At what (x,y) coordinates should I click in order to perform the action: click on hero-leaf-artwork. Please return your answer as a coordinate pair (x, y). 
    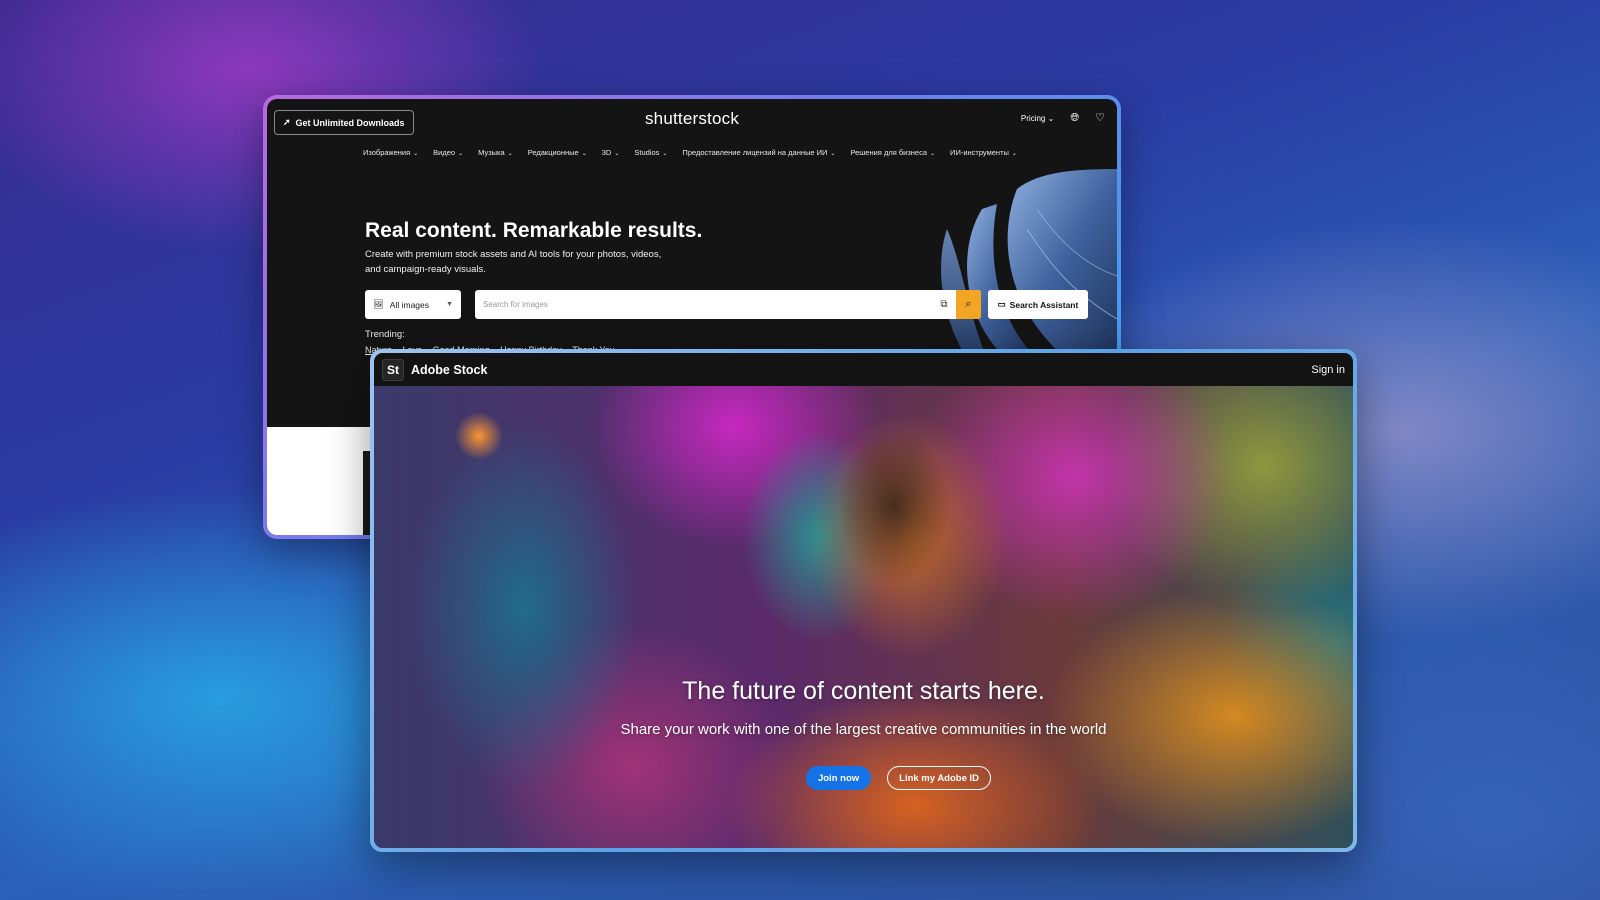
    Looking at the image, I should click on (1029, 264).